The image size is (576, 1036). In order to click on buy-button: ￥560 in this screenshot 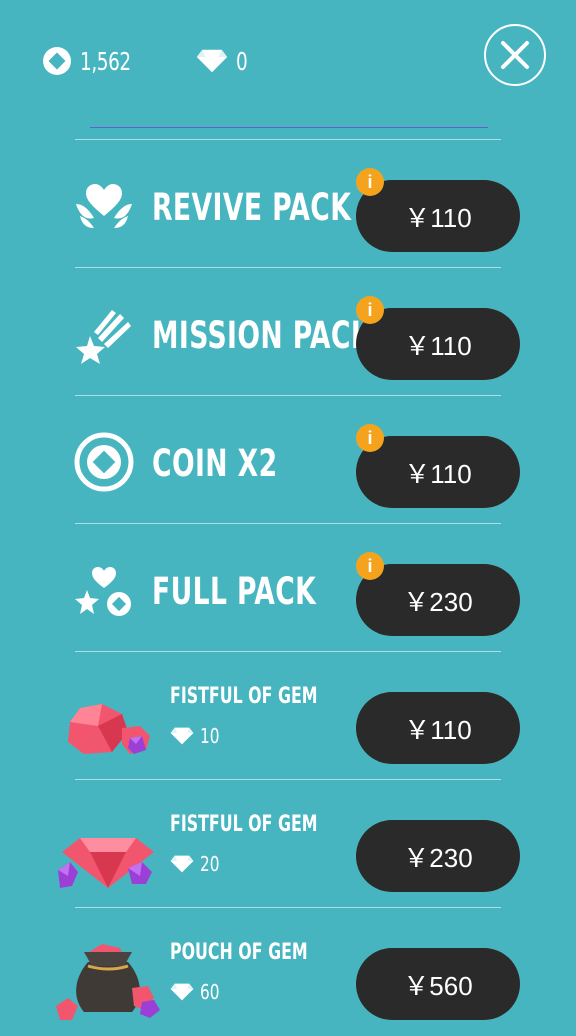, I will do `click(438, 984)`.